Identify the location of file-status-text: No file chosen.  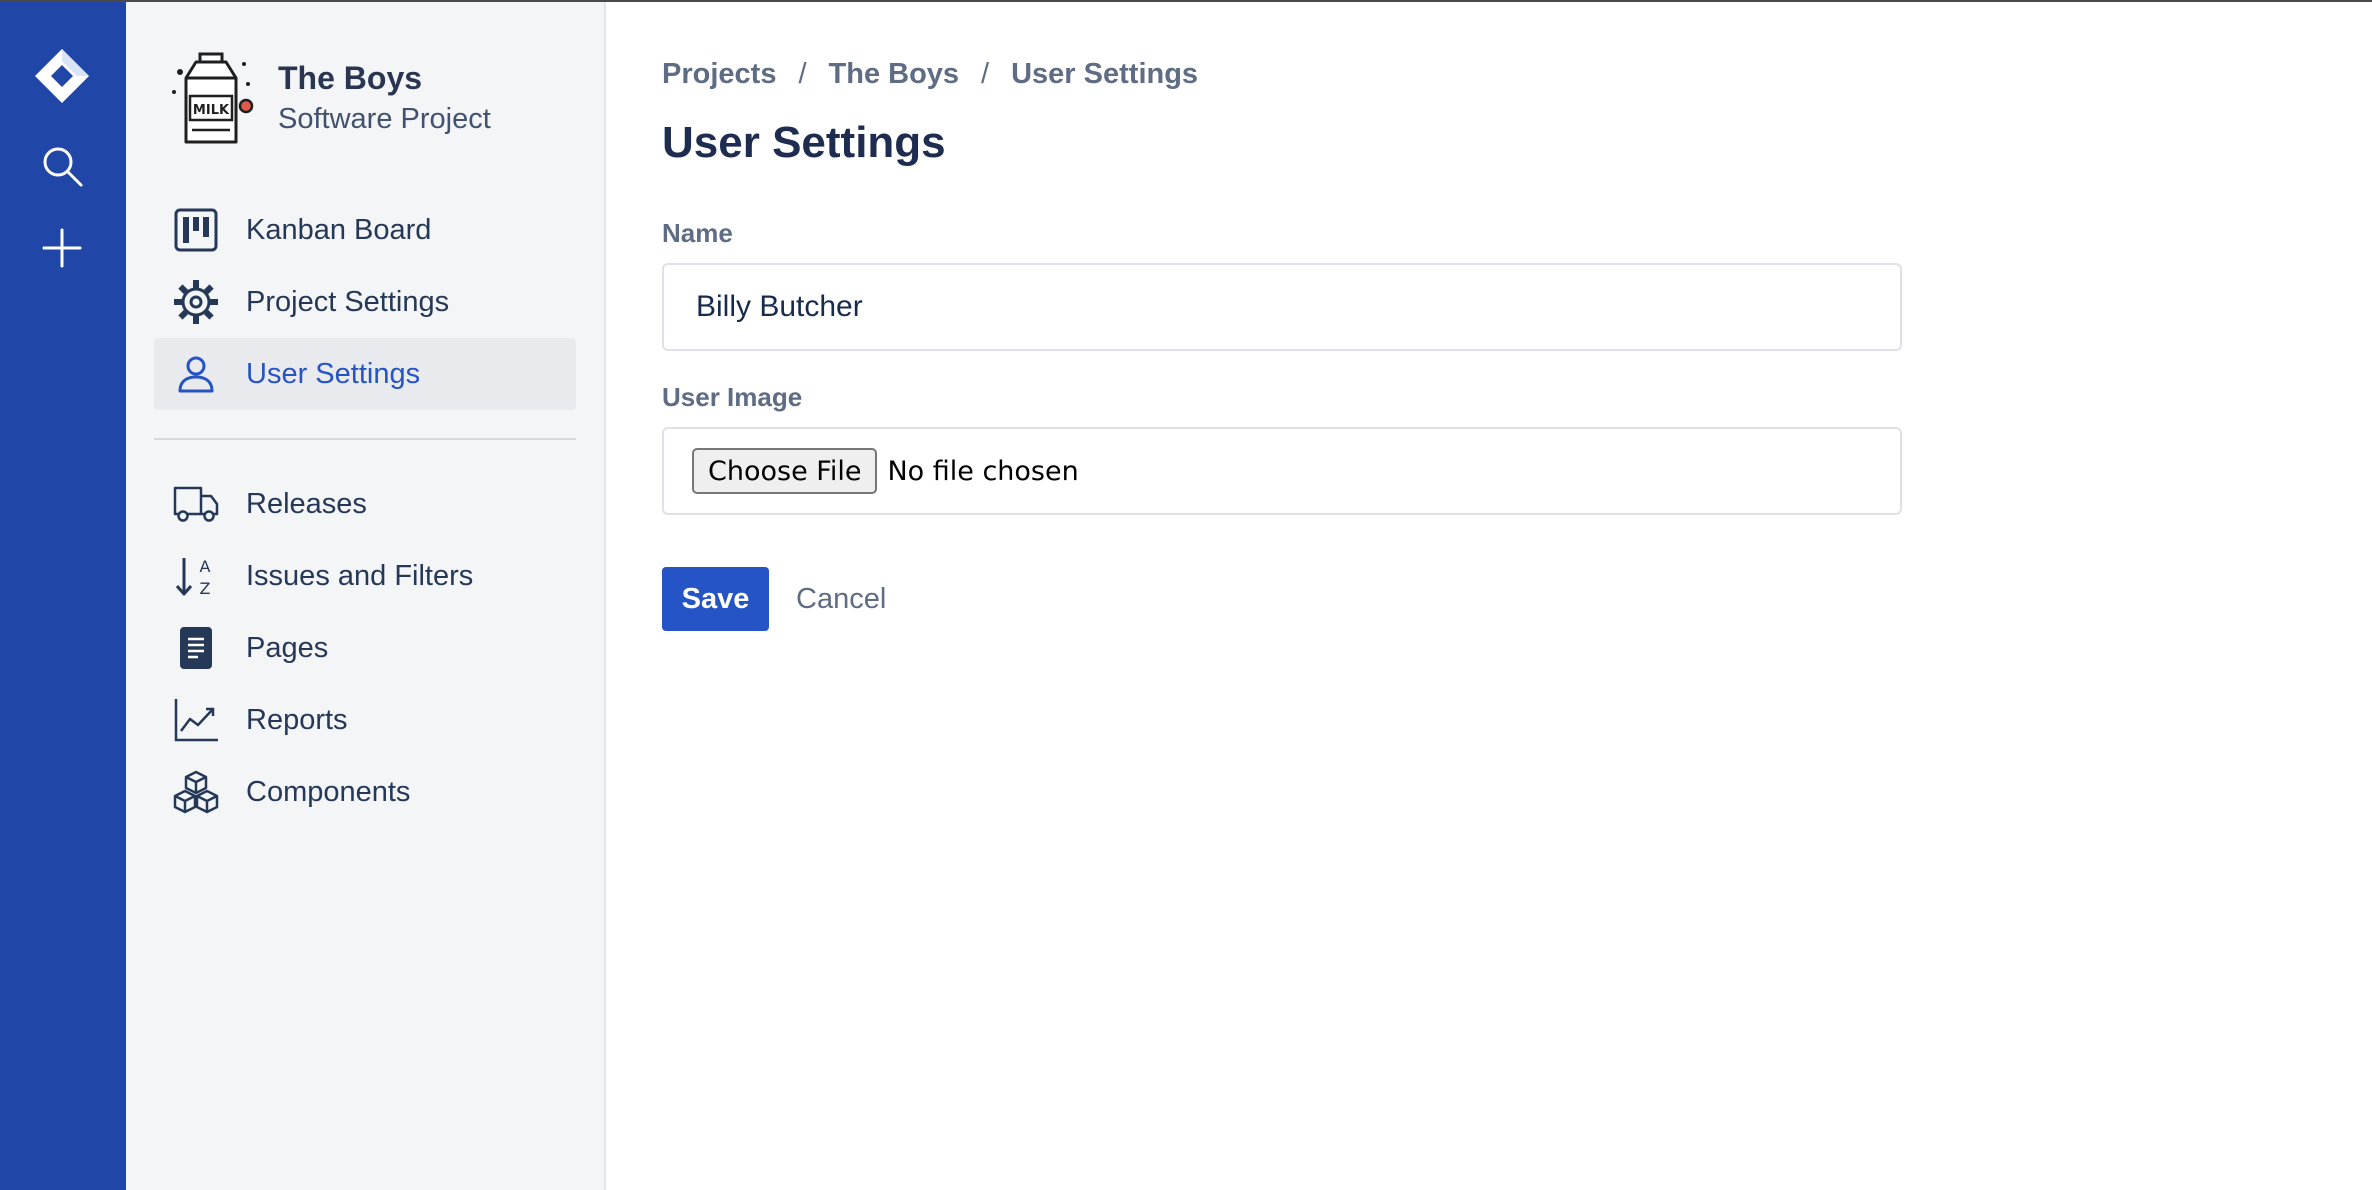
(983, 471).